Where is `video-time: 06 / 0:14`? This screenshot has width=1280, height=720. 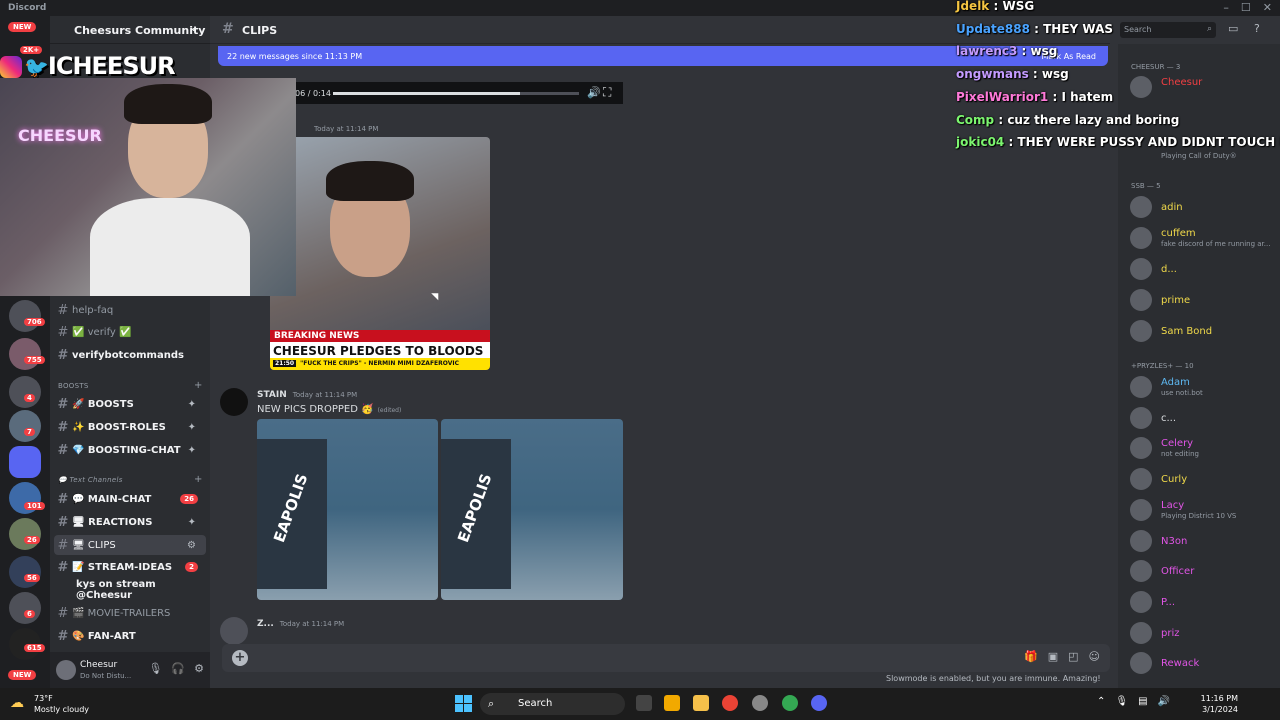
video-time: 06 / 0:14 is located at coordinates (313, 93).